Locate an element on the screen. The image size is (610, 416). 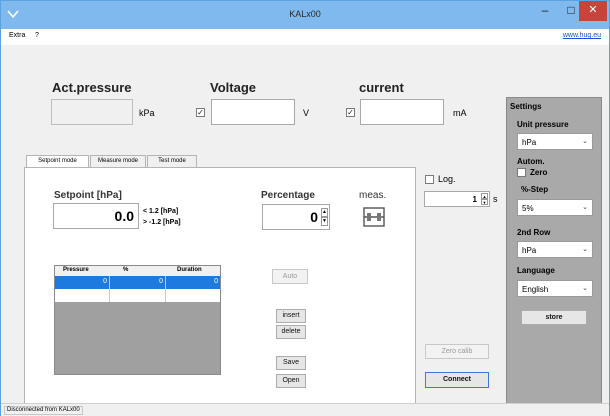
voltage-label: Voltage is located at coordinates (233, 87).